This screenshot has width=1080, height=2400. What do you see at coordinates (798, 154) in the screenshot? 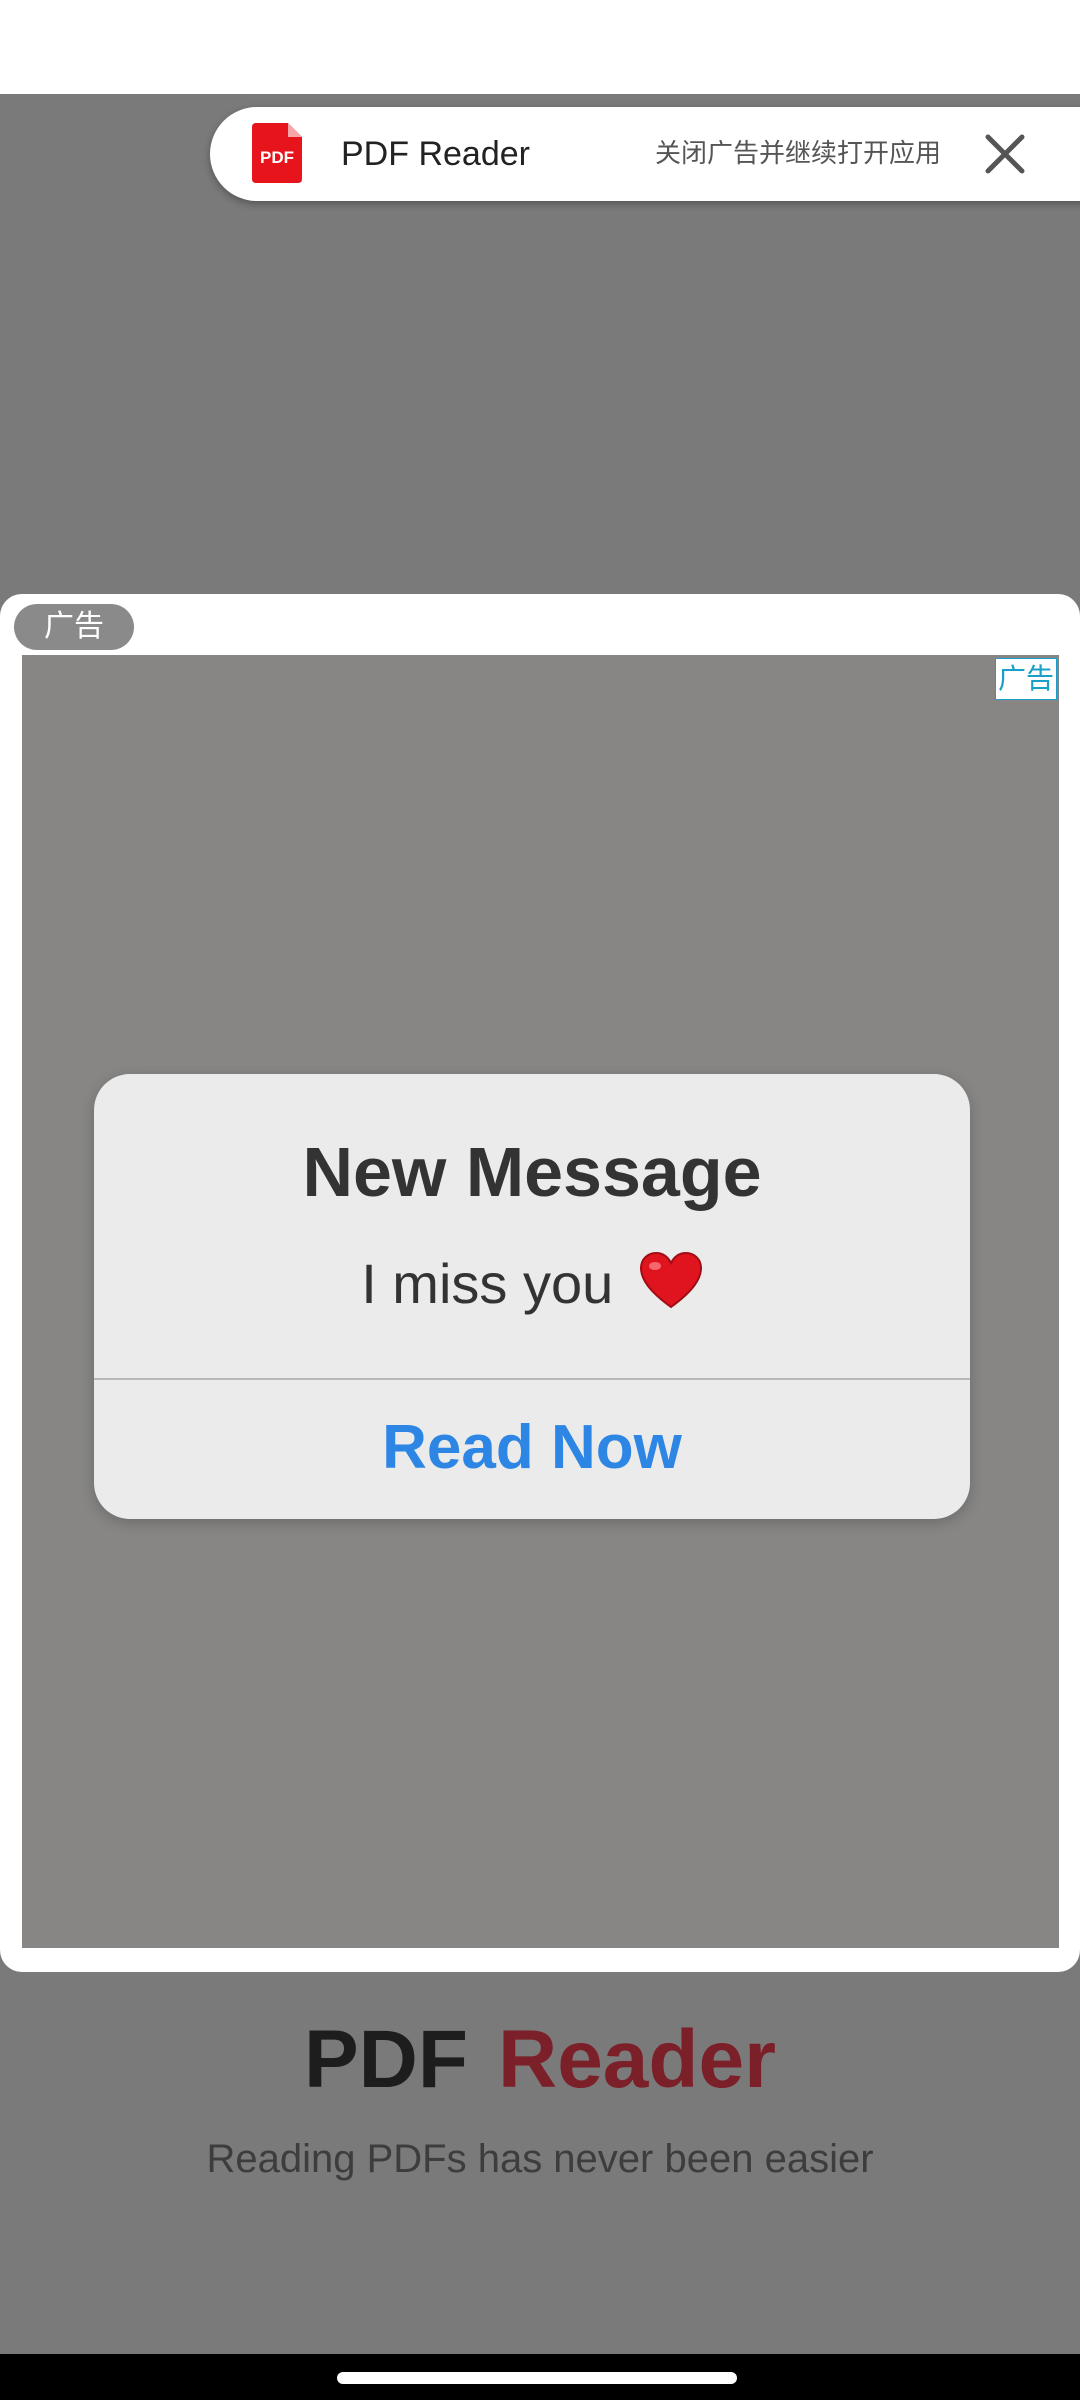
I see `close-ad-hint: 关闭广告并继续打开应用` at bounding box center [798, 154].